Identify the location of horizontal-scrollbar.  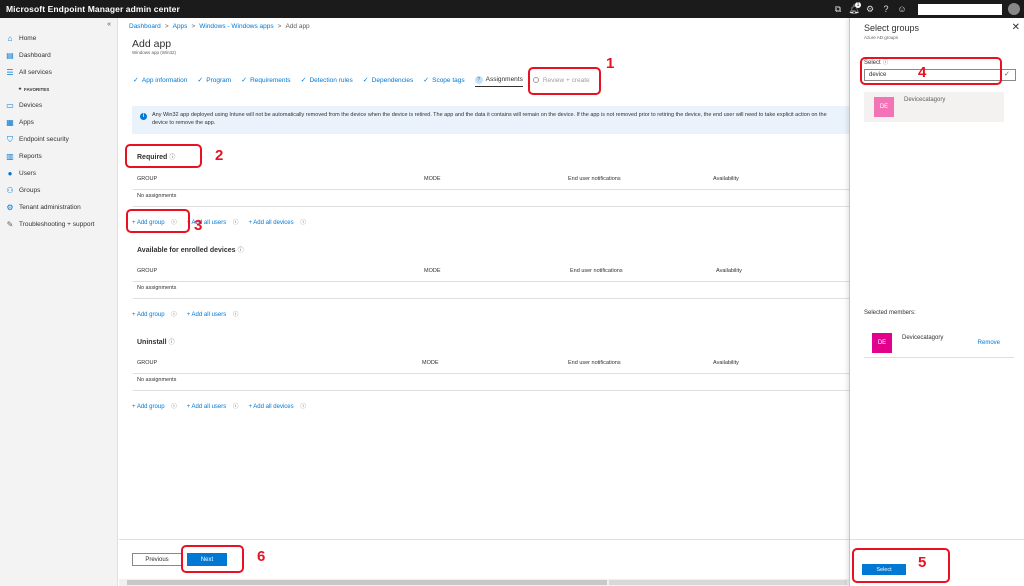
(484, 582).